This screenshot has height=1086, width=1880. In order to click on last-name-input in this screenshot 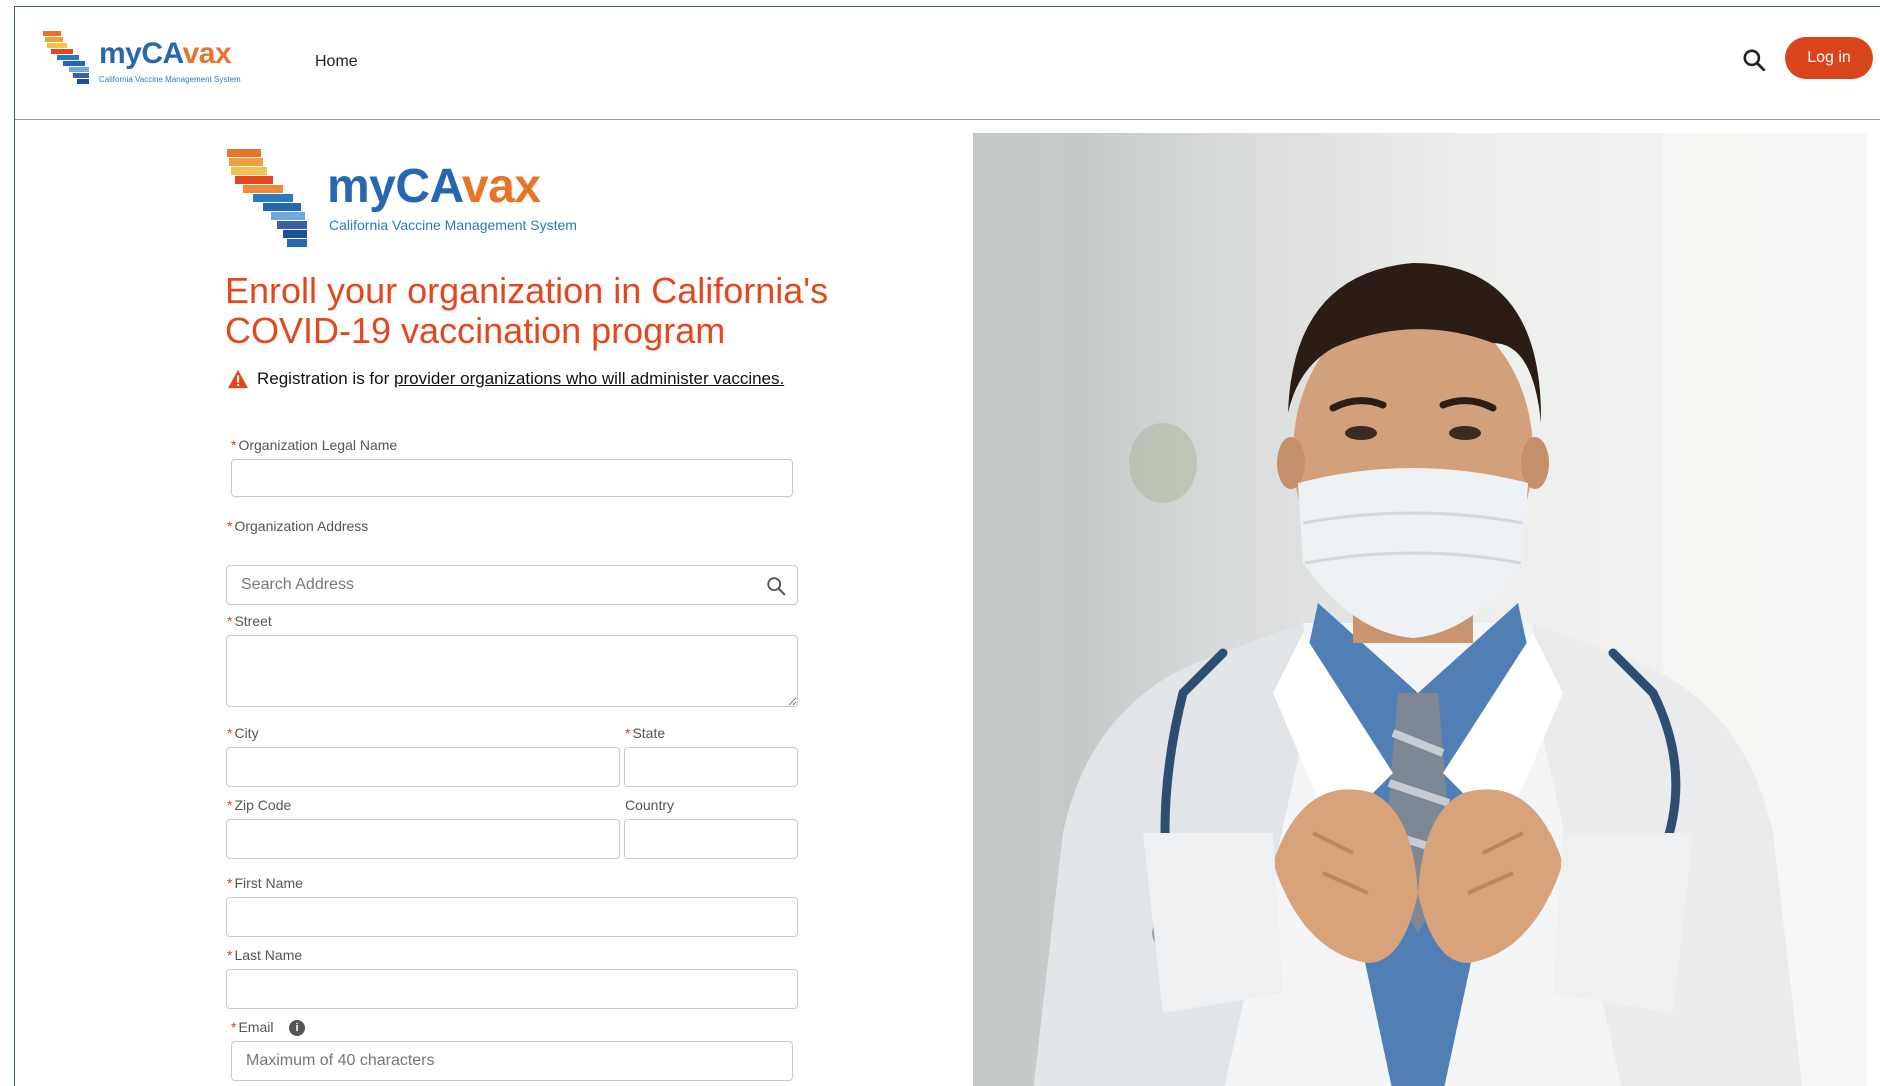, I will do `click(512, 989)`.